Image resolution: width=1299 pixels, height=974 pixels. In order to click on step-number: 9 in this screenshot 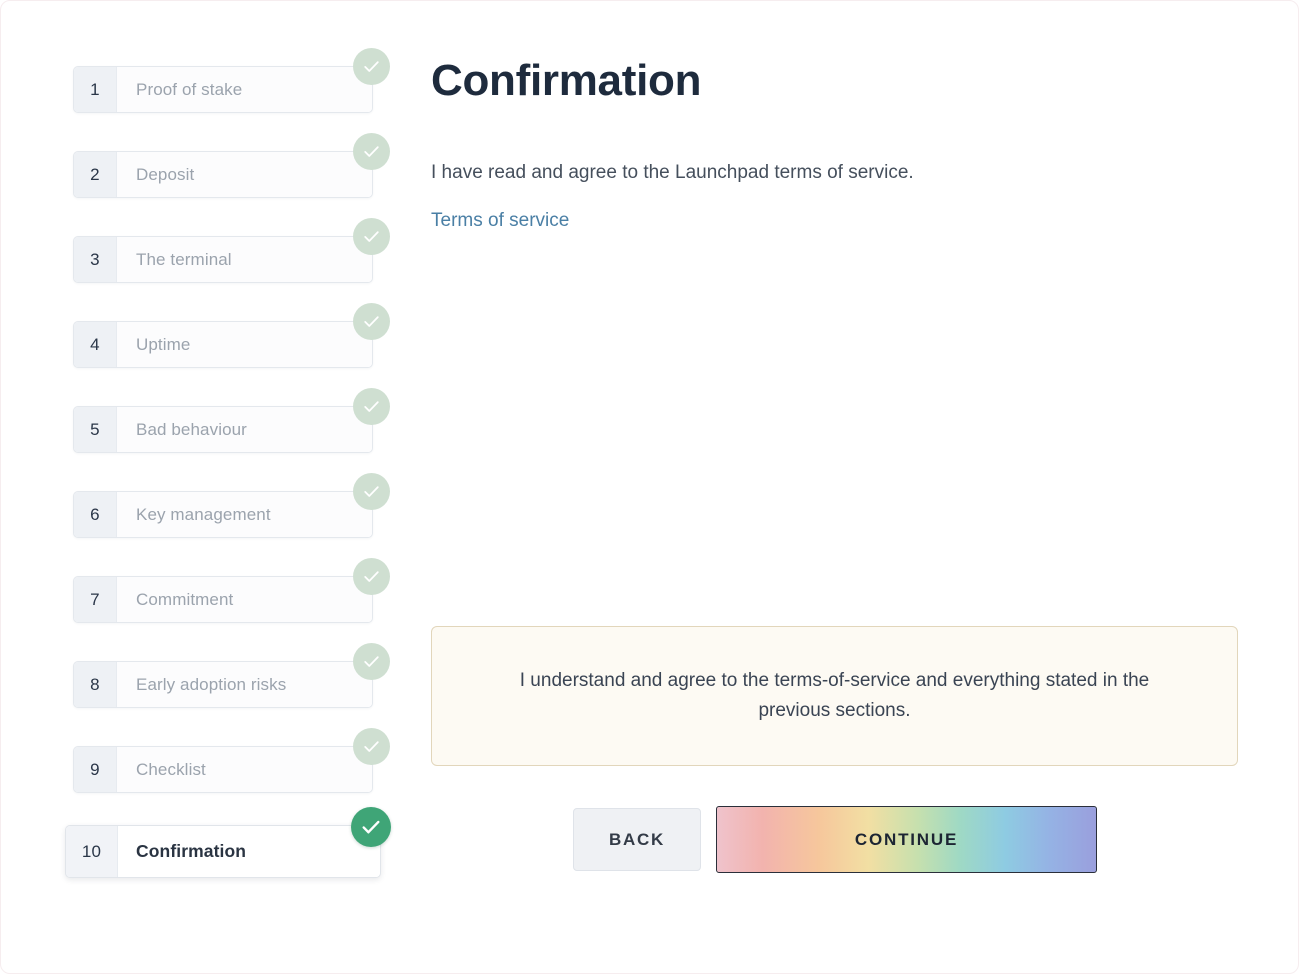, I will do `click(95, 769)`.